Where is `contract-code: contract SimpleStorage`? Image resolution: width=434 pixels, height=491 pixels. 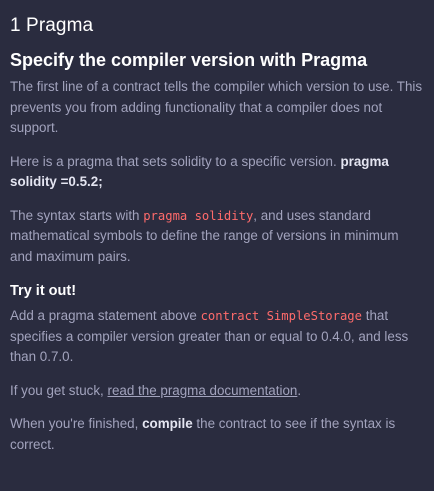 contract-code: contract SimpleStorage is located at coordinates (281, 316).